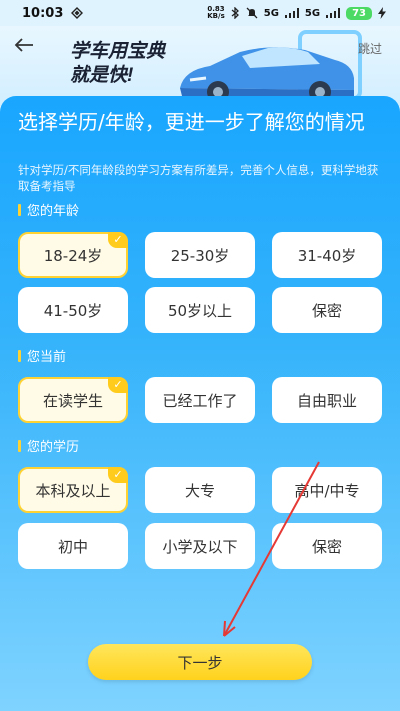  Describe the element at coordinates (73, 255) in the screenshot. I see `option-age-18-24: 18-24岁 ✓` at that location.